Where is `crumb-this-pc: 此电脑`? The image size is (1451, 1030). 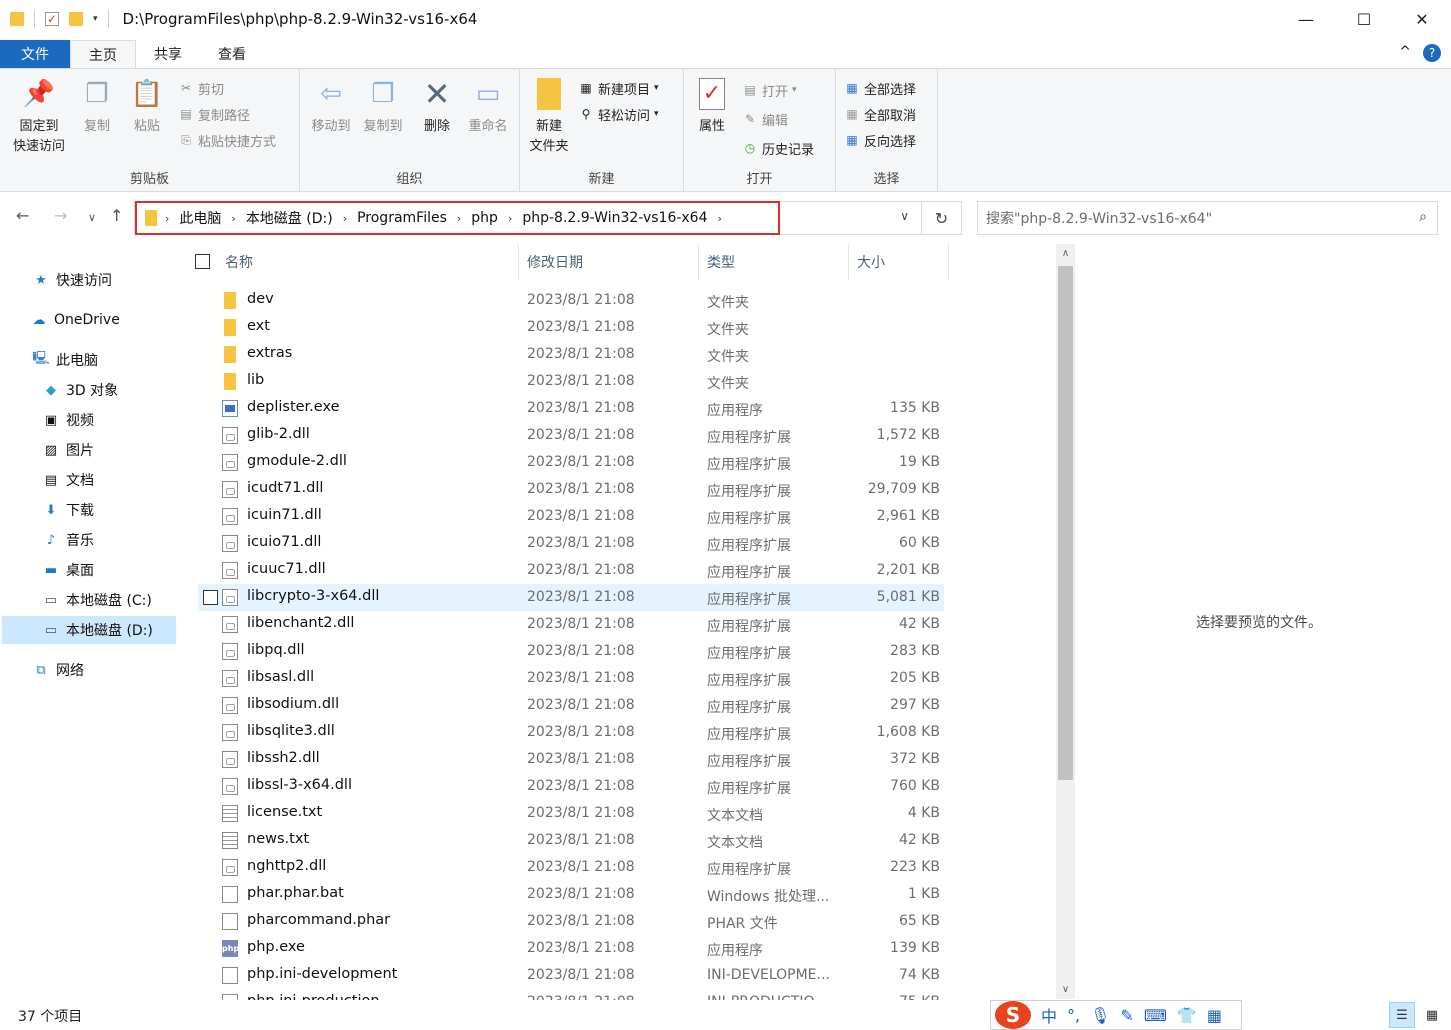 crumb-this-pc: 此电脑 is located at coordinates (200, 218).